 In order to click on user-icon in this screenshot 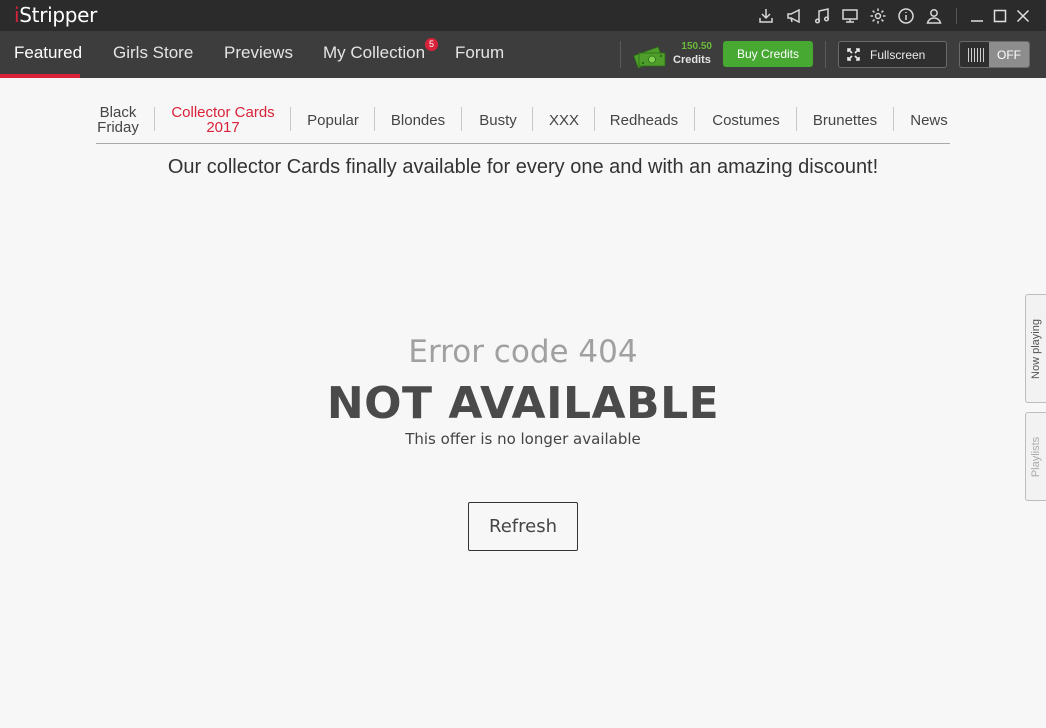, I will do `click(934, 16)`.